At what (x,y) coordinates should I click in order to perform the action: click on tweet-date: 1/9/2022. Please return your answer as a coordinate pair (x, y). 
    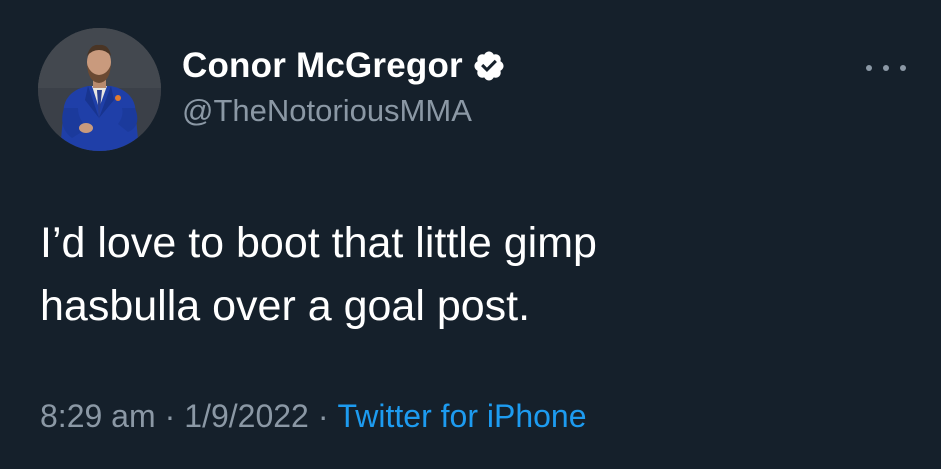
    Looking at the image, I should click on (246, 416).